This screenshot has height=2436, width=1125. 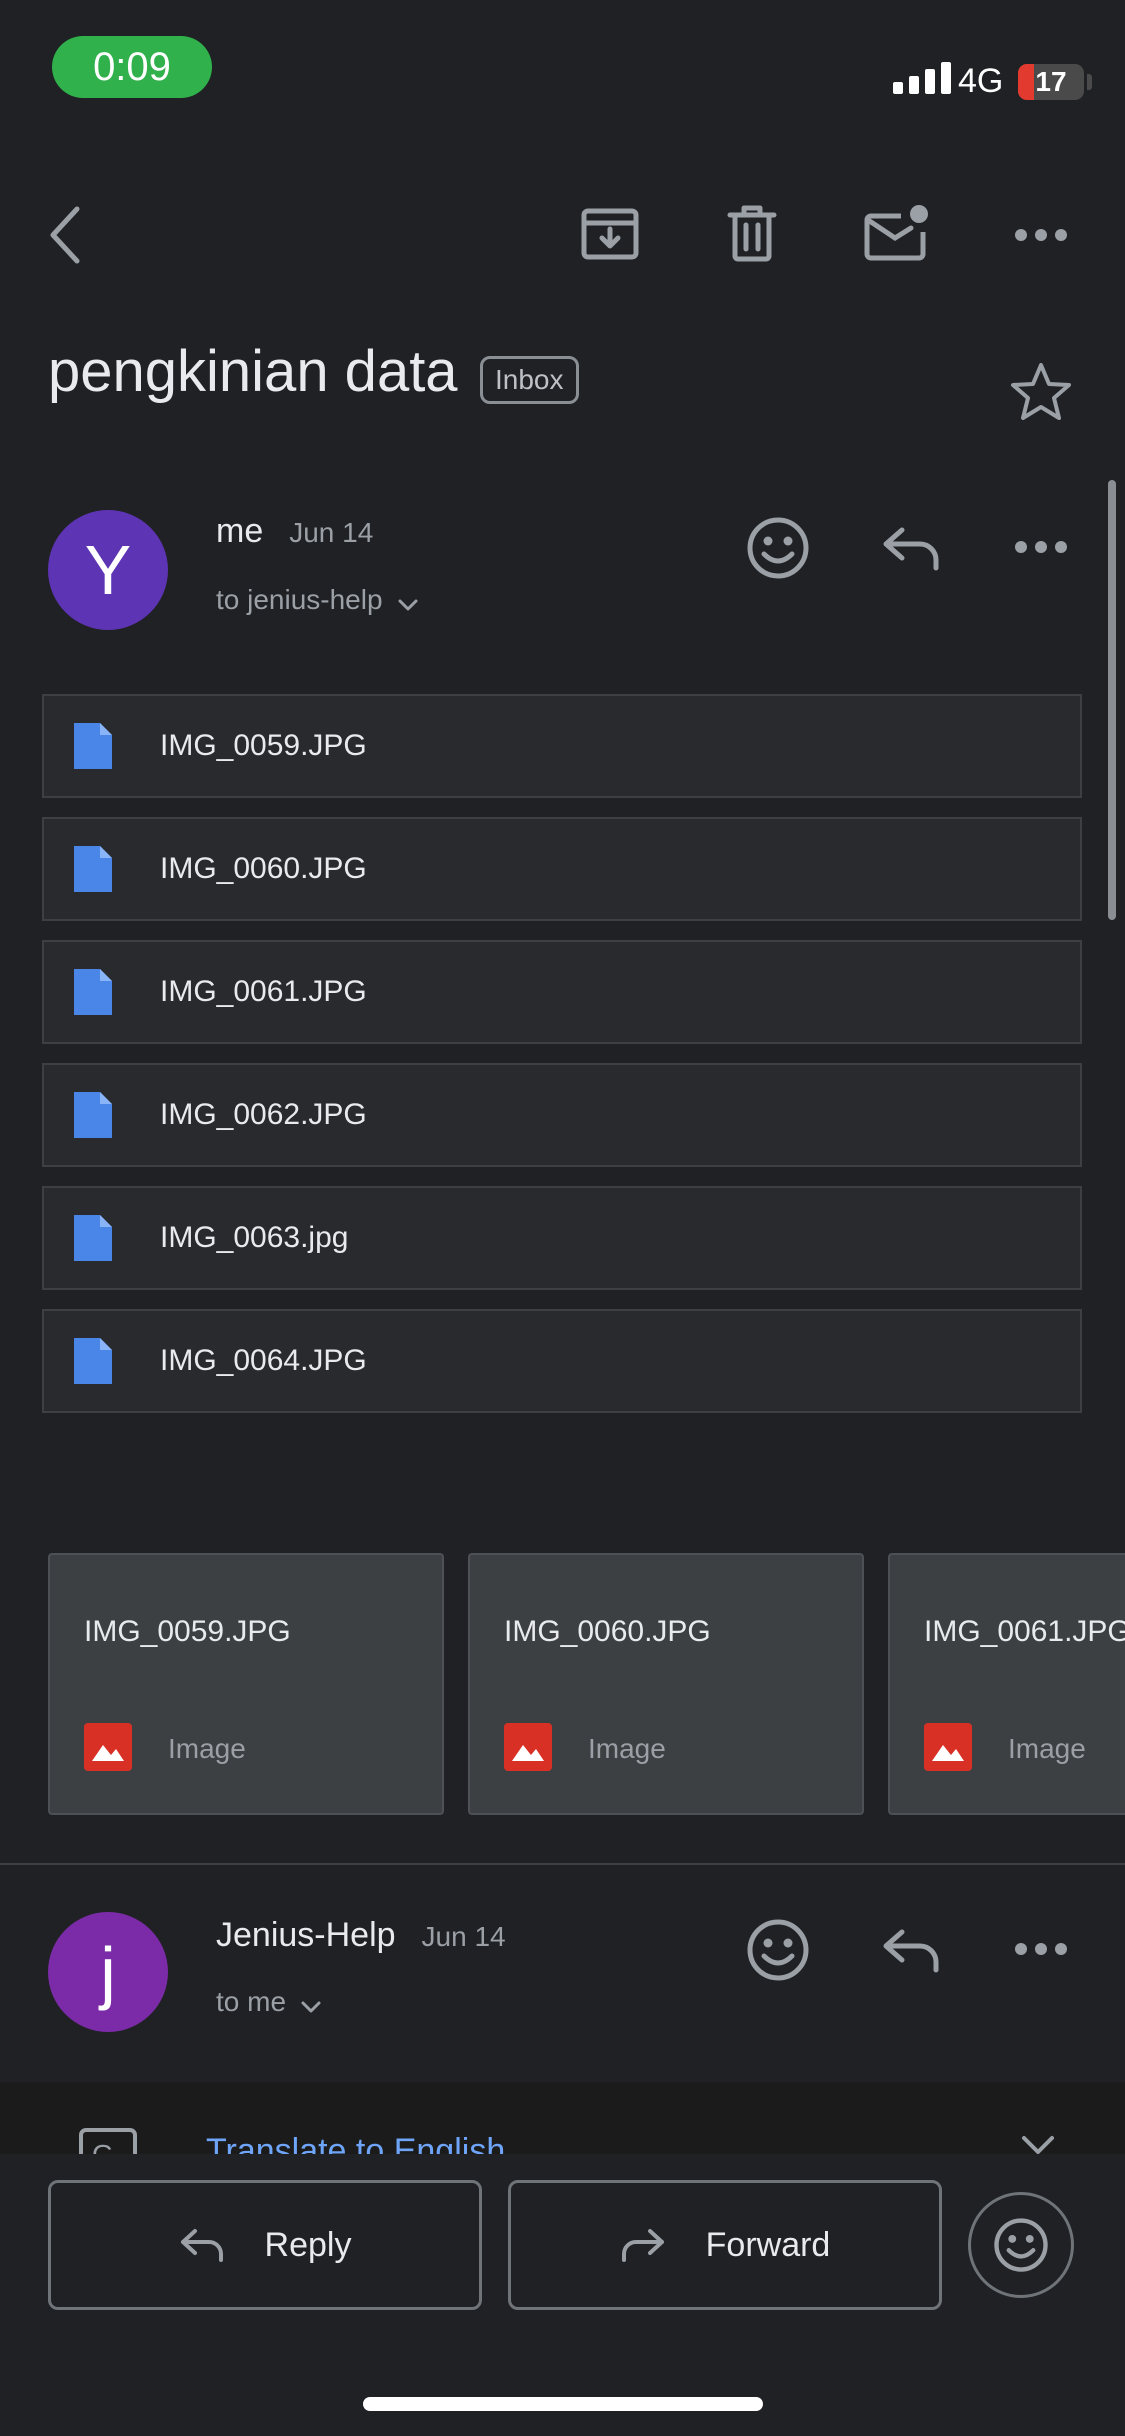 I want to click on forward-icon, so click(x=642, y=2245).